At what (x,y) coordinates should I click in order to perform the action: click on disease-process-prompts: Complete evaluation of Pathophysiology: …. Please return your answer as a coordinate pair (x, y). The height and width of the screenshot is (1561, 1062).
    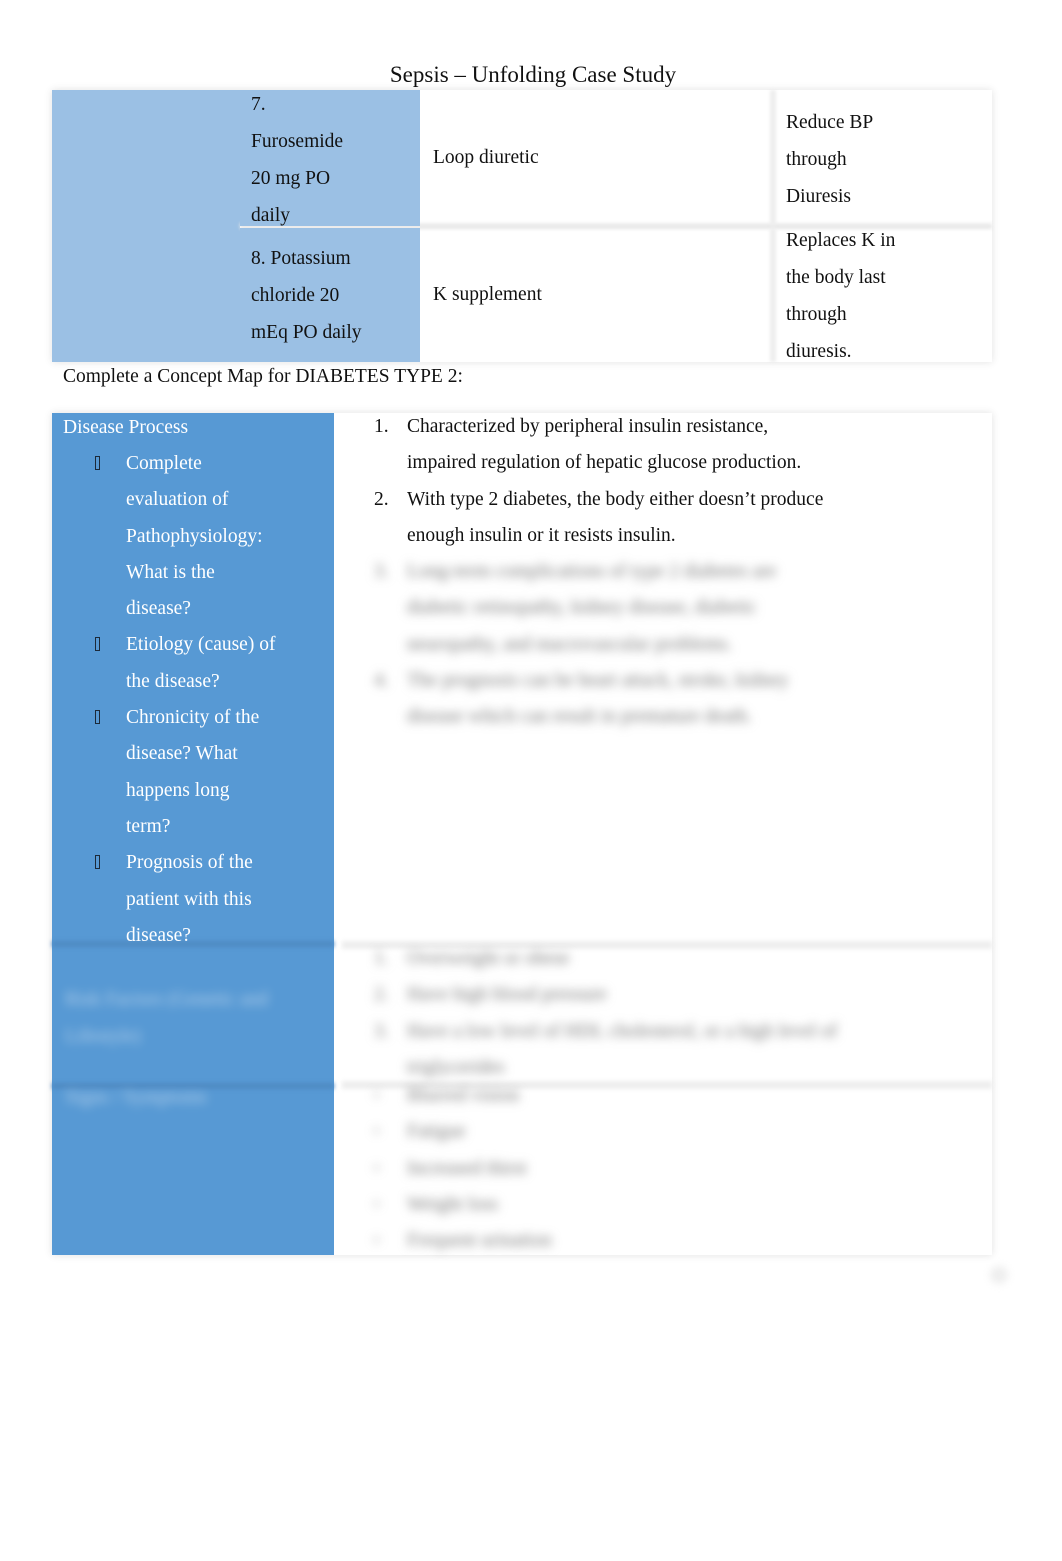
    Looking at the image, I should click on (193, 700).